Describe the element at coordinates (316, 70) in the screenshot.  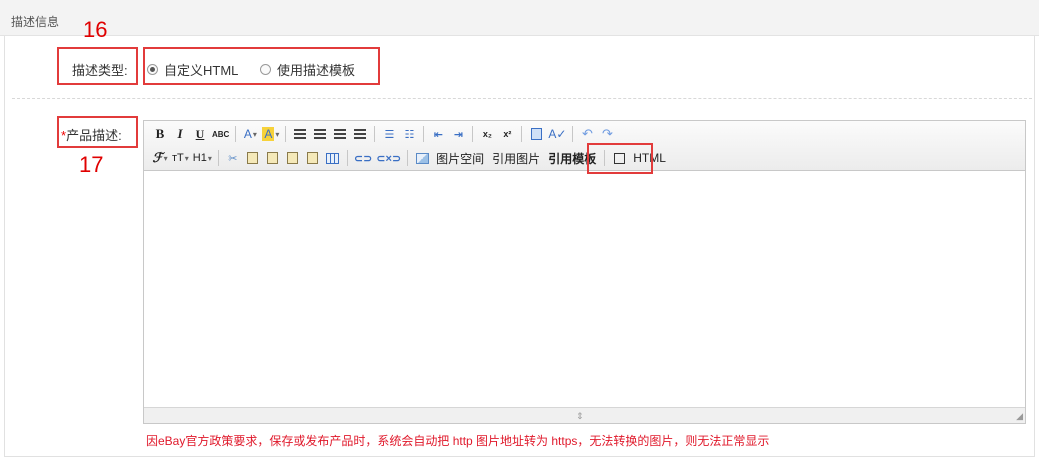
I see `radio-use-template-label: 使用描述模板` at that location.